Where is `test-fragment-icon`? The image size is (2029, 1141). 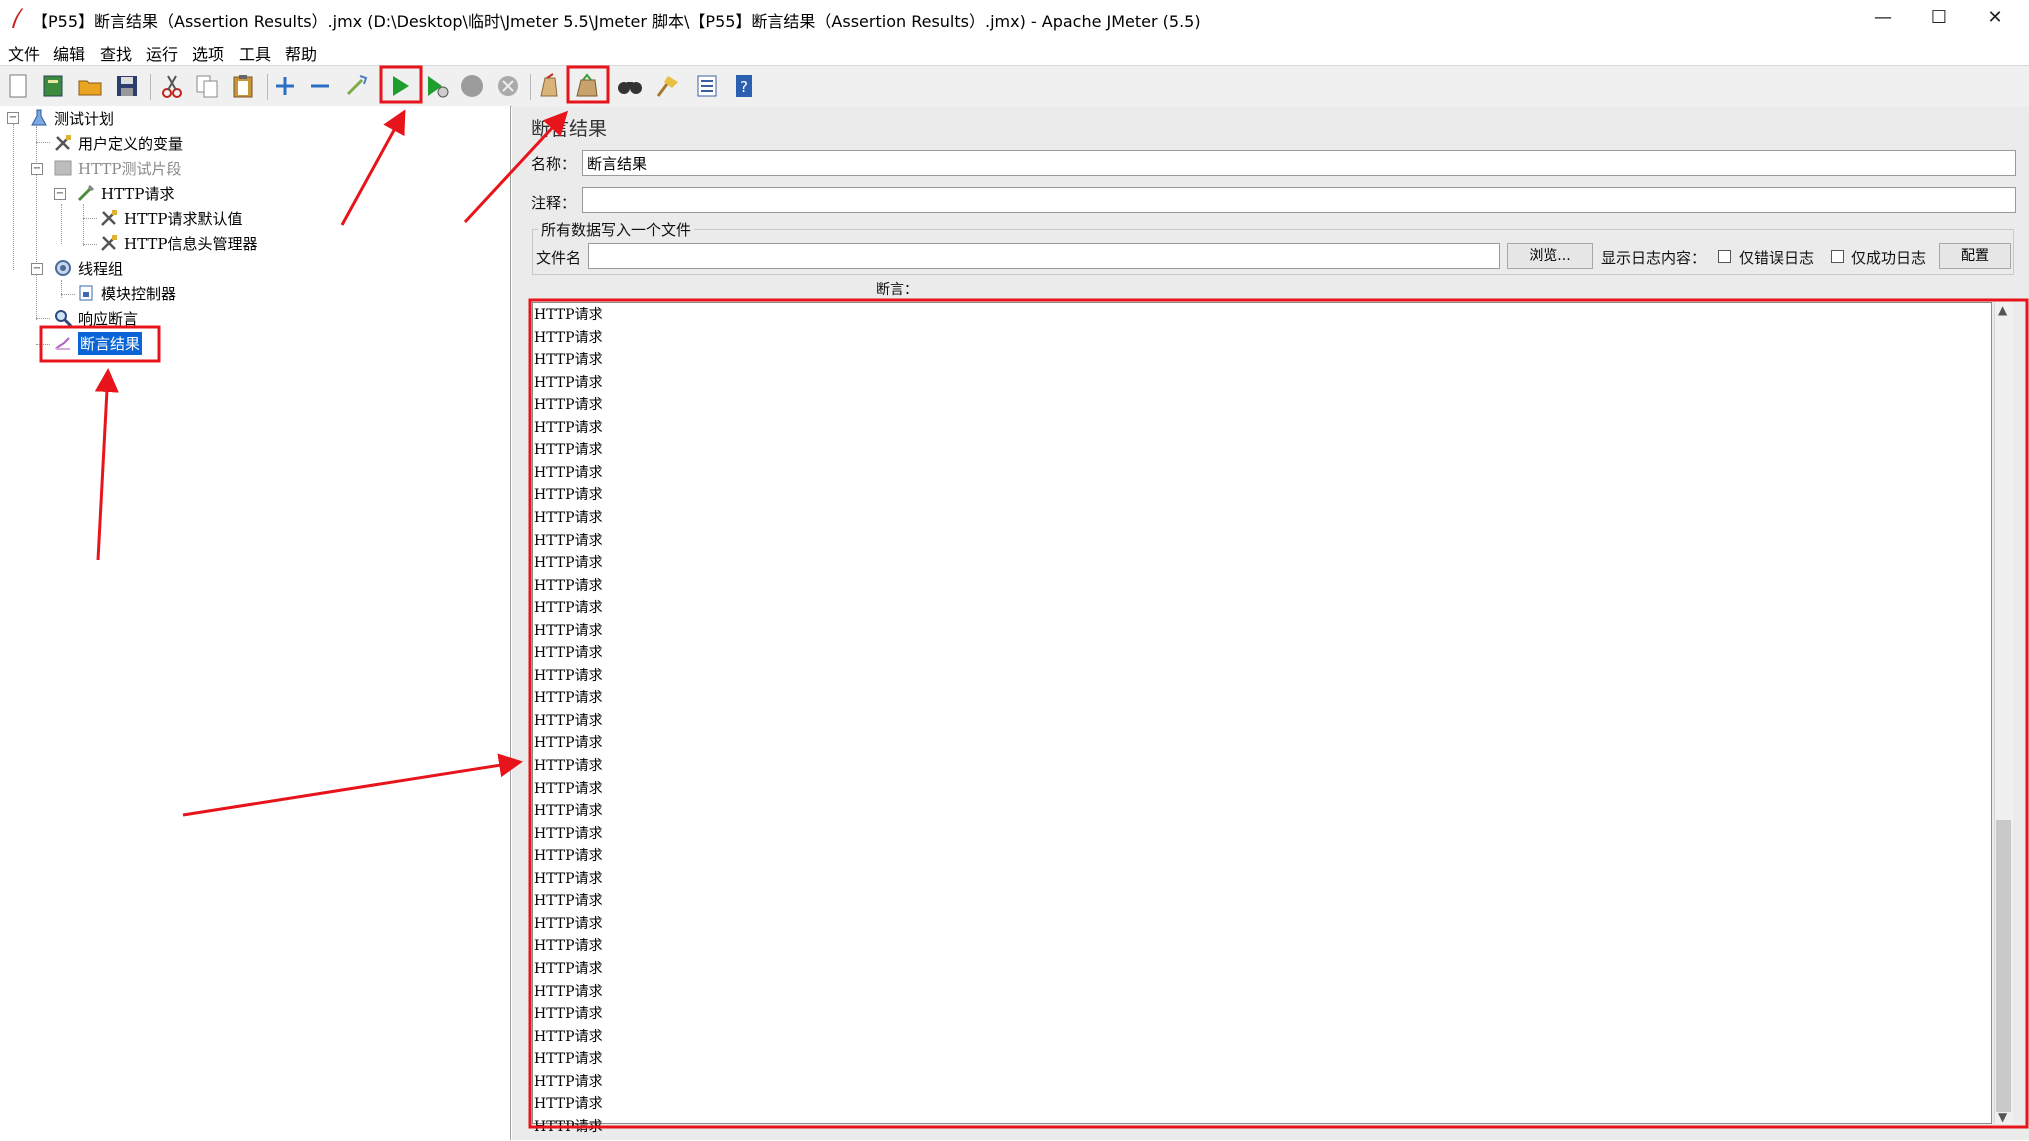
test-fragment-icon is located at coordinates (63, 168).